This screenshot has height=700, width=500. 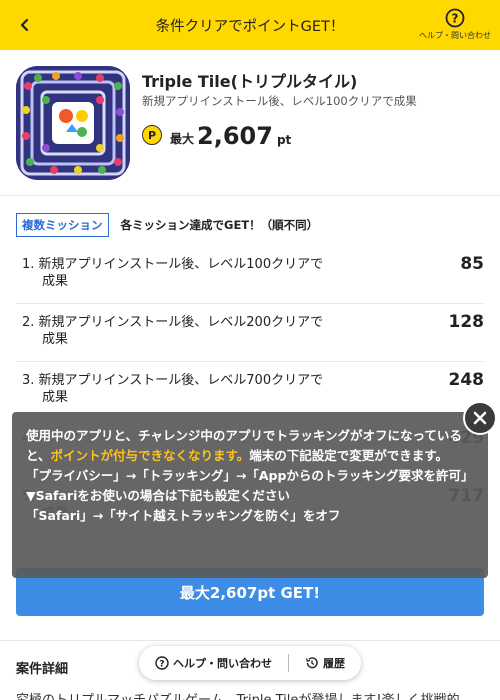 I want to click on pill-help-button: ? ヘルプ・問い合わせ, so click(x=213, y=663).